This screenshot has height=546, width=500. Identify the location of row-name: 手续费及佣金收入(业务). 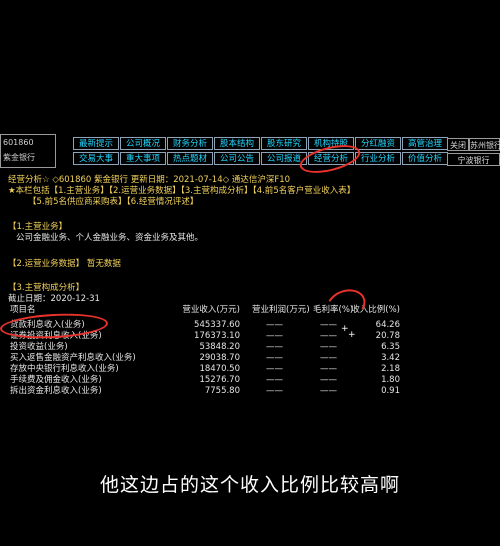
(56, 380).